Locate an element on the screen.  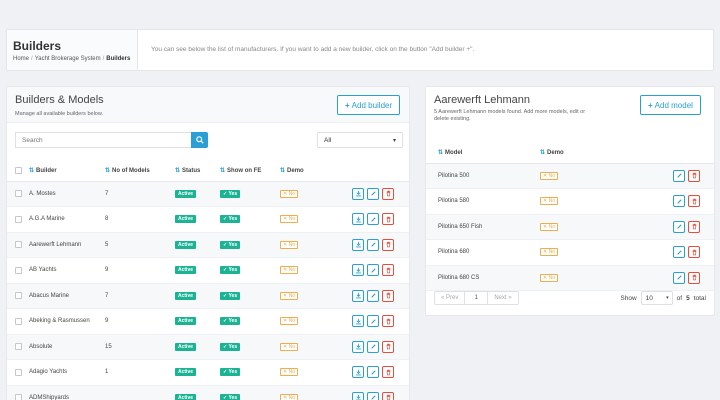
table-row: Pilotina 680 ✕ No is located at coordinates (570, 252).